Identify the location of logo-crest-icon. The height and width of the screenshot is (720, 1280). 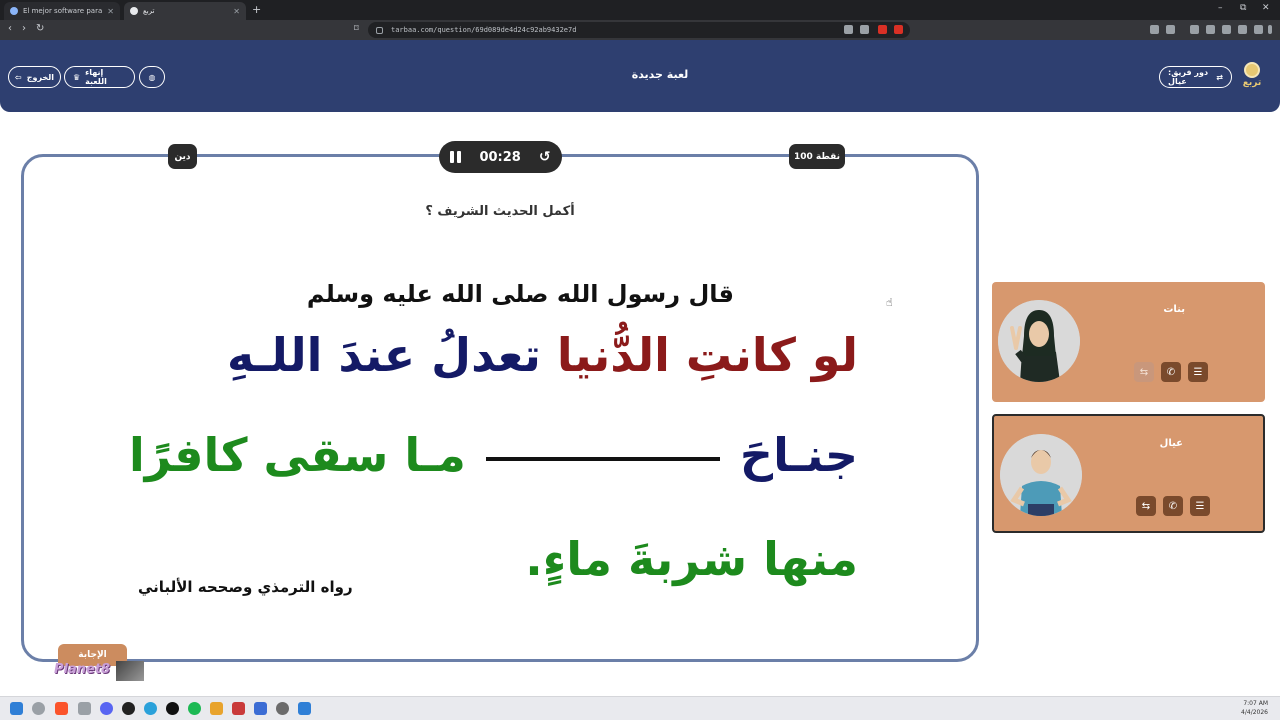
(1252, 70).